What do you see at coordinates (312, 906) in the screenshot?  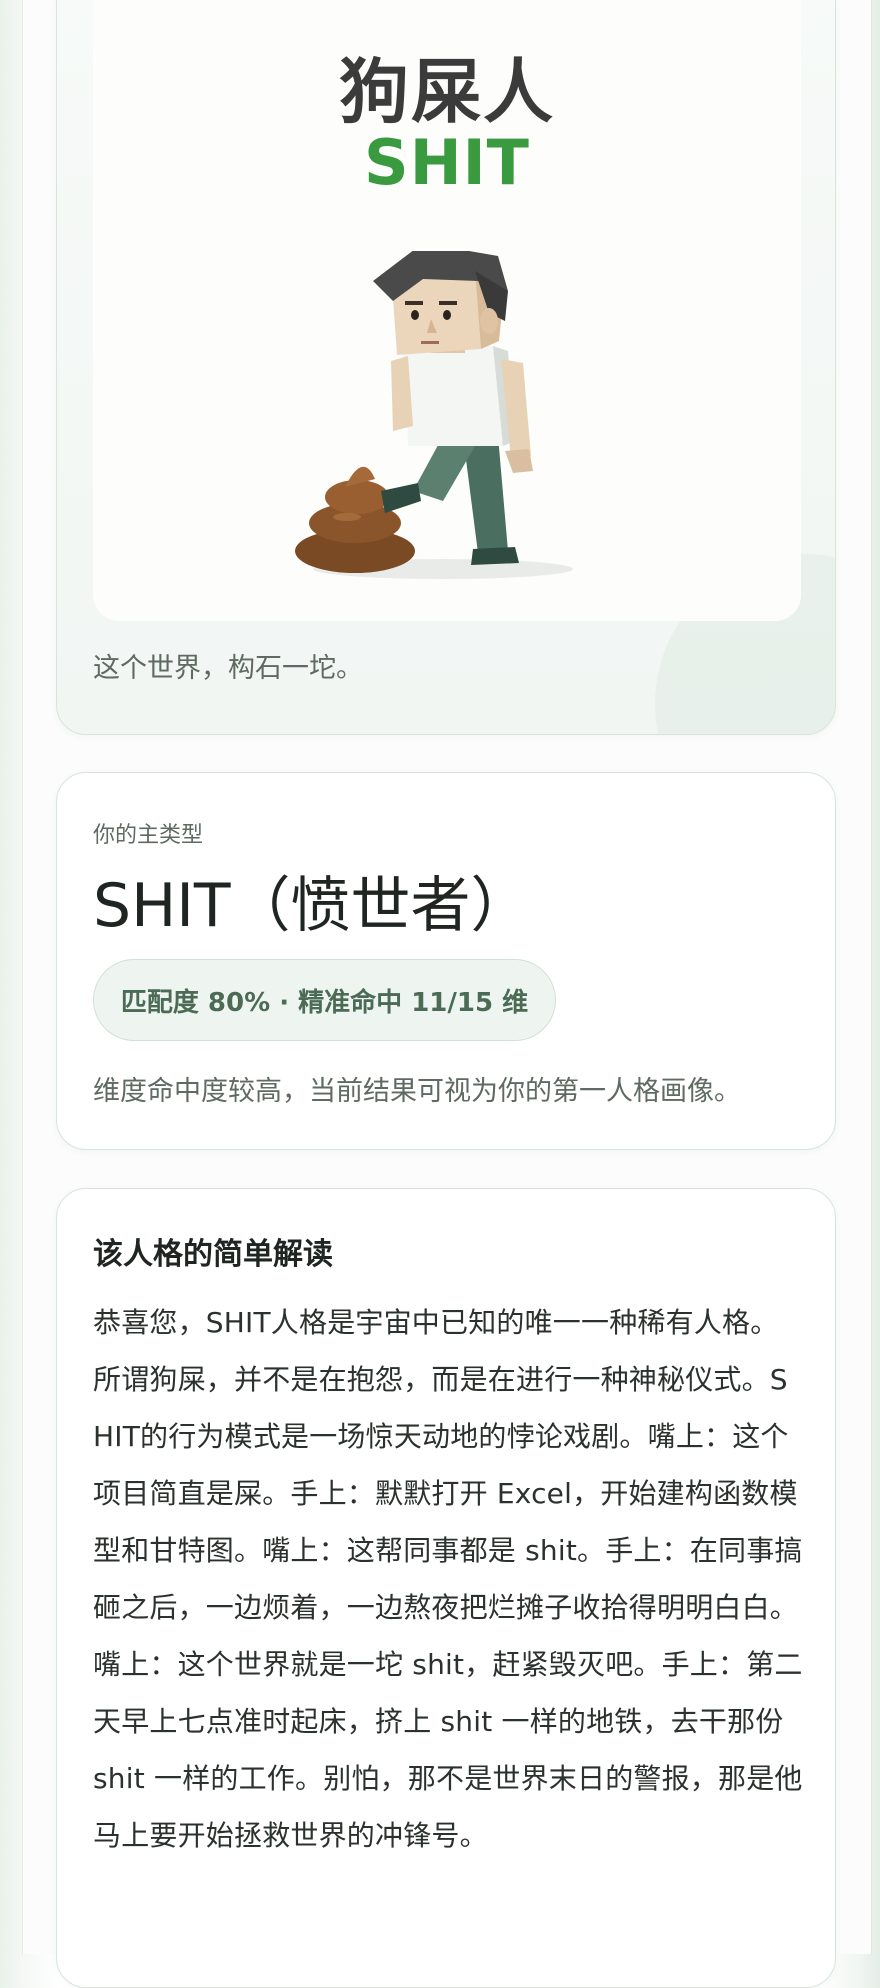 I see `main-type-title: SHIT（愤世者）` at bounding box center [312, 906].